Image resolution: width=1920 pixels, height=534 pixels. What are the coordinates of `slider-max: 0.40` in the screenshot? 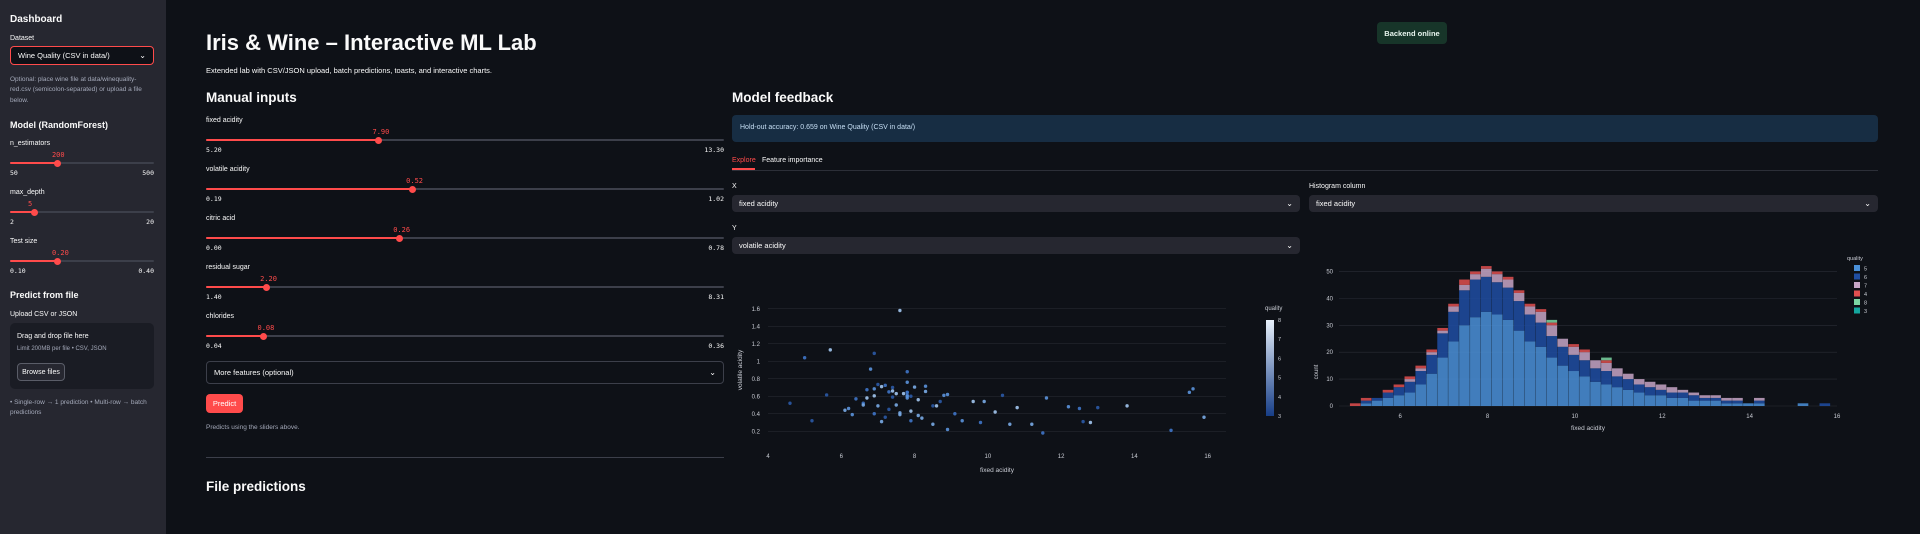 It's located at (146, 271).